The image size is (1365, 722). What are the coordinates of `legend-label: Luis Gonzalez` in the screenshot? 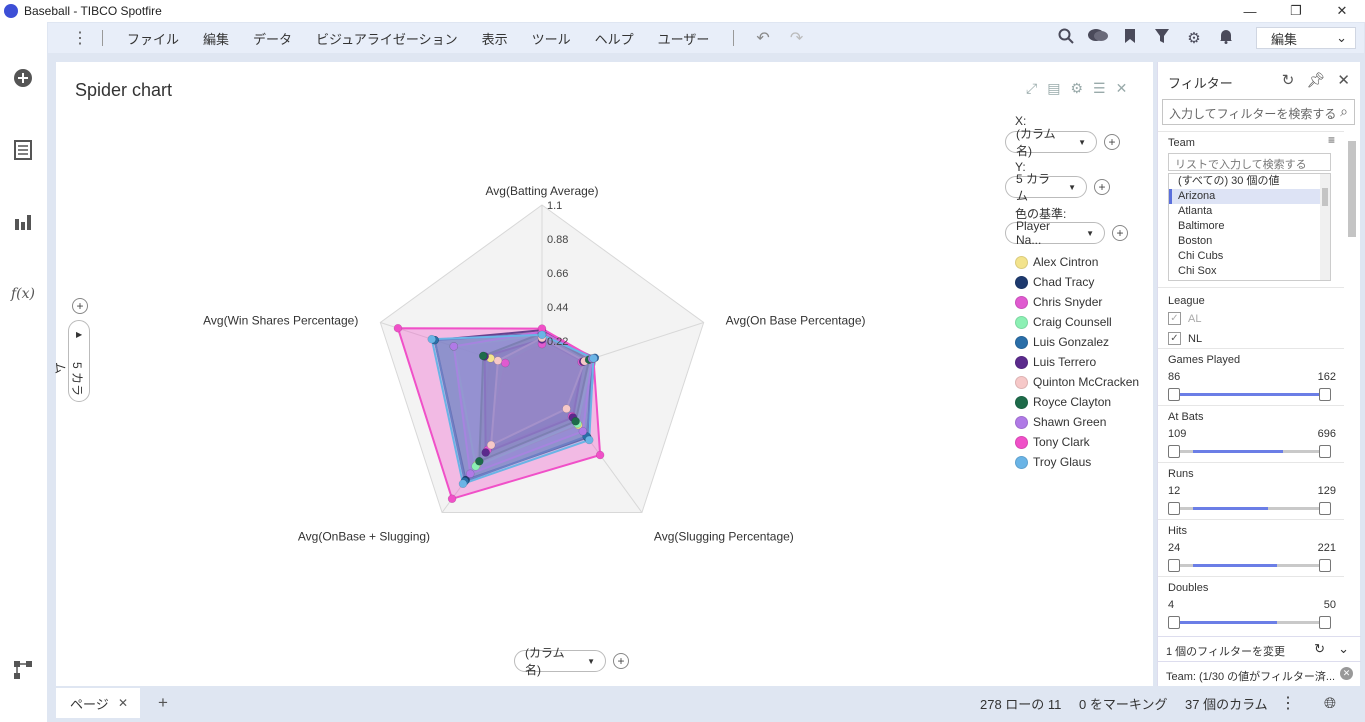 It's located at (1071, 342).